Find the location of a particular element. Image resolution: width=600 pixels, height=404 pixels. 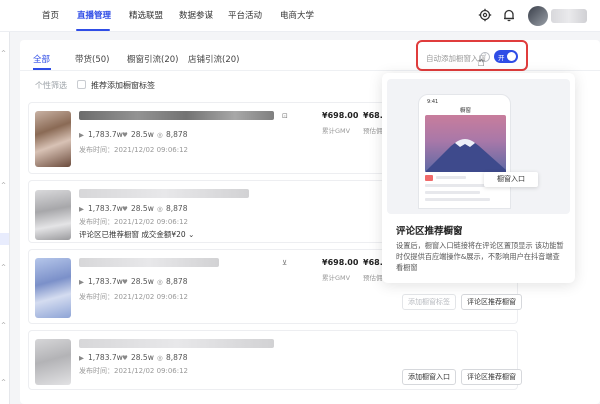

nav-ecommerce-university: 电商大学 is located at coordinates (297, 15).